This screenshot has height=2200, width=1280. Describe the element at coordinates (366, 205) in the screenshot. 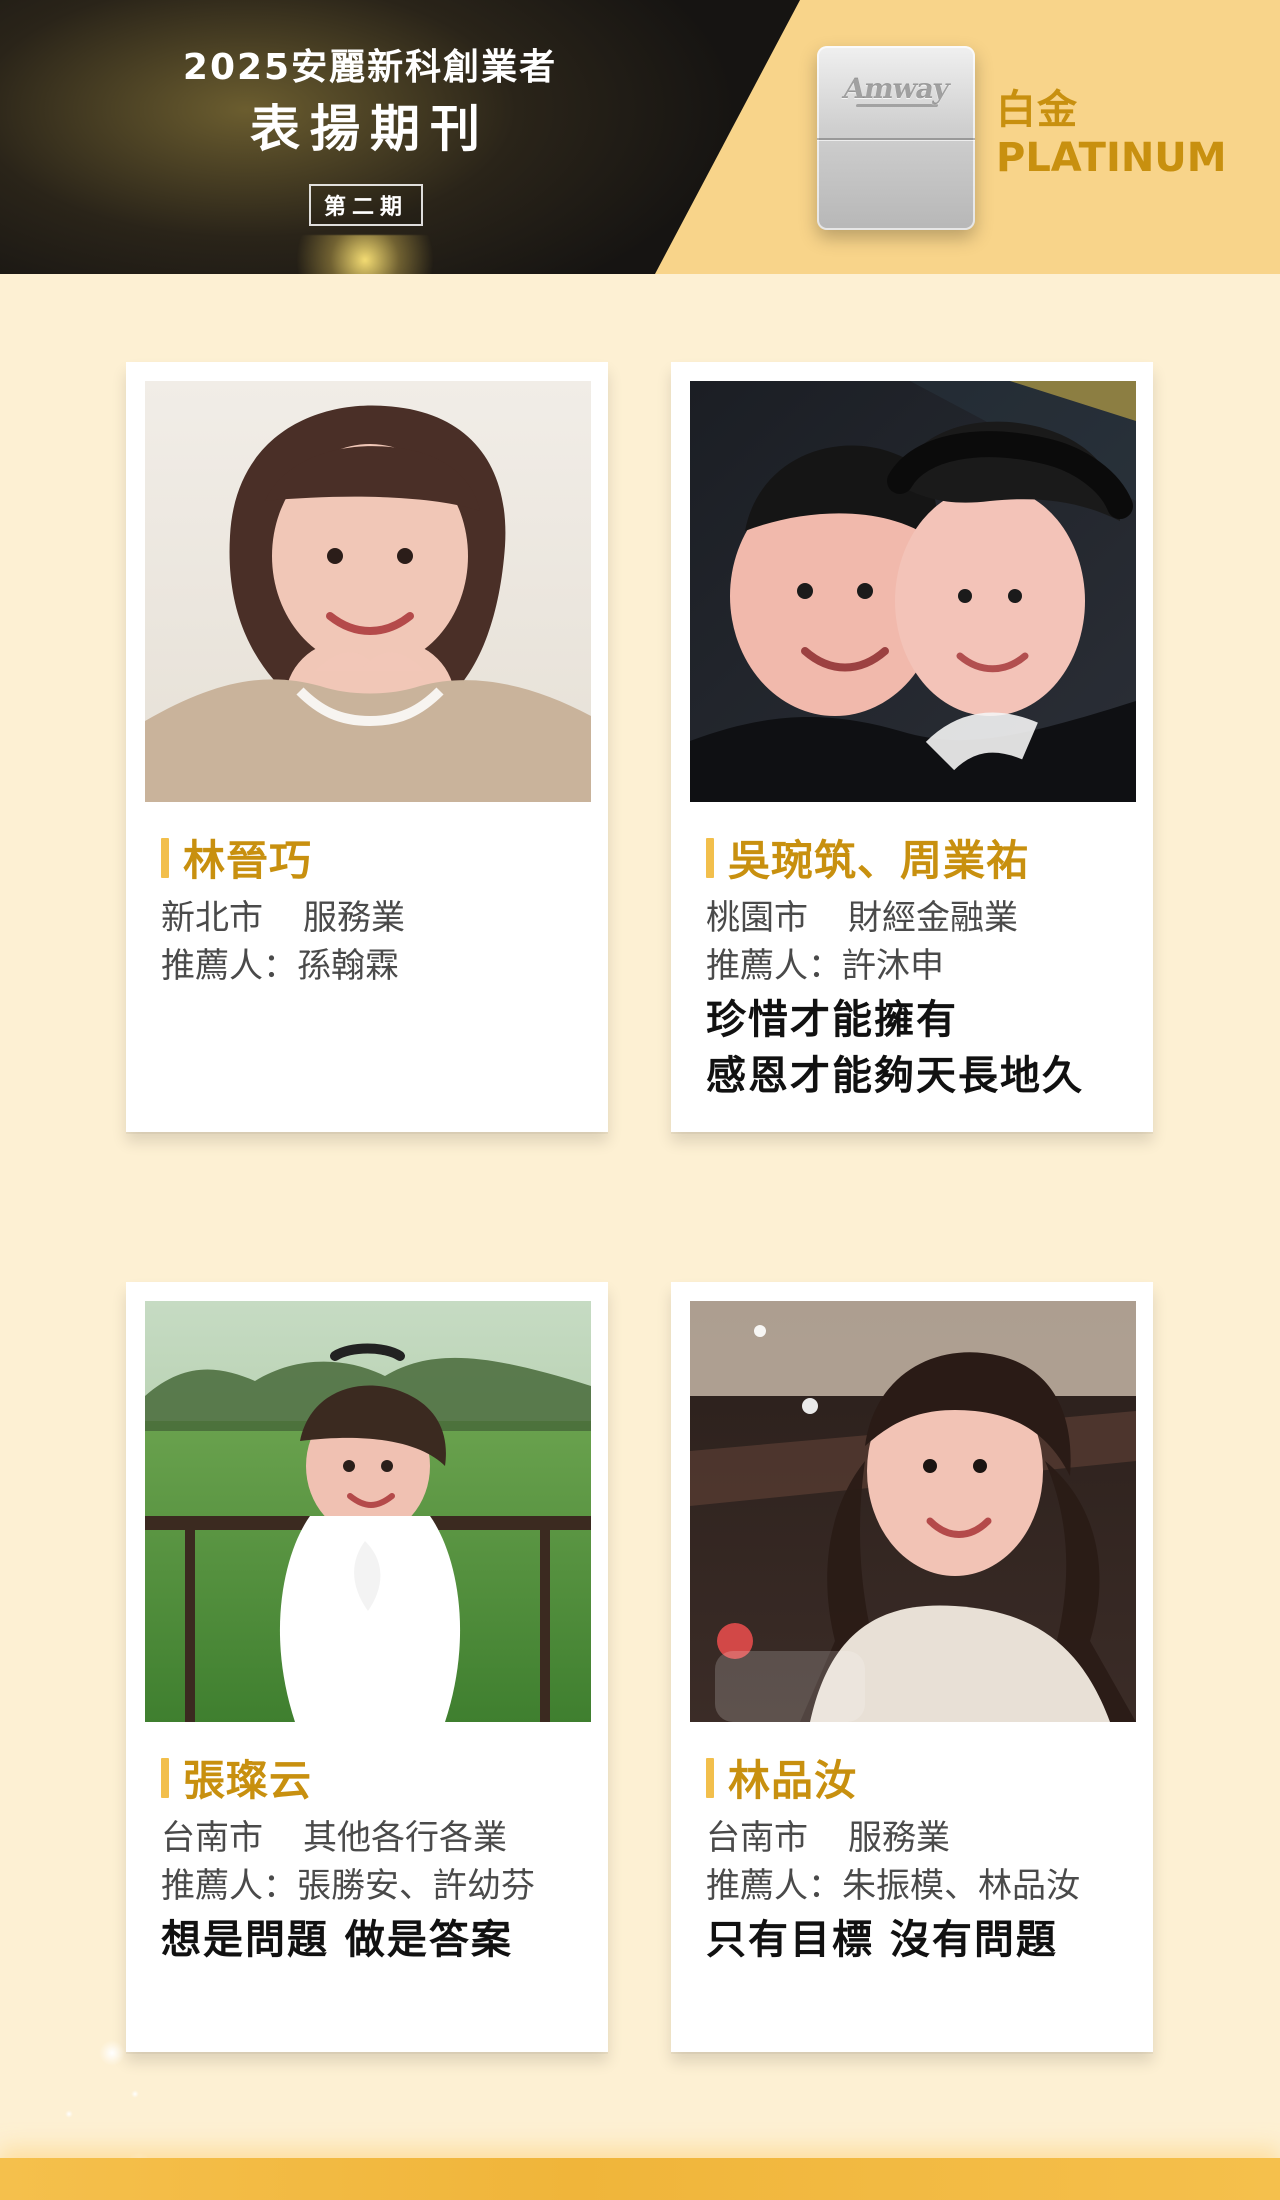

I see `issue-badge: 第二期` at that location.